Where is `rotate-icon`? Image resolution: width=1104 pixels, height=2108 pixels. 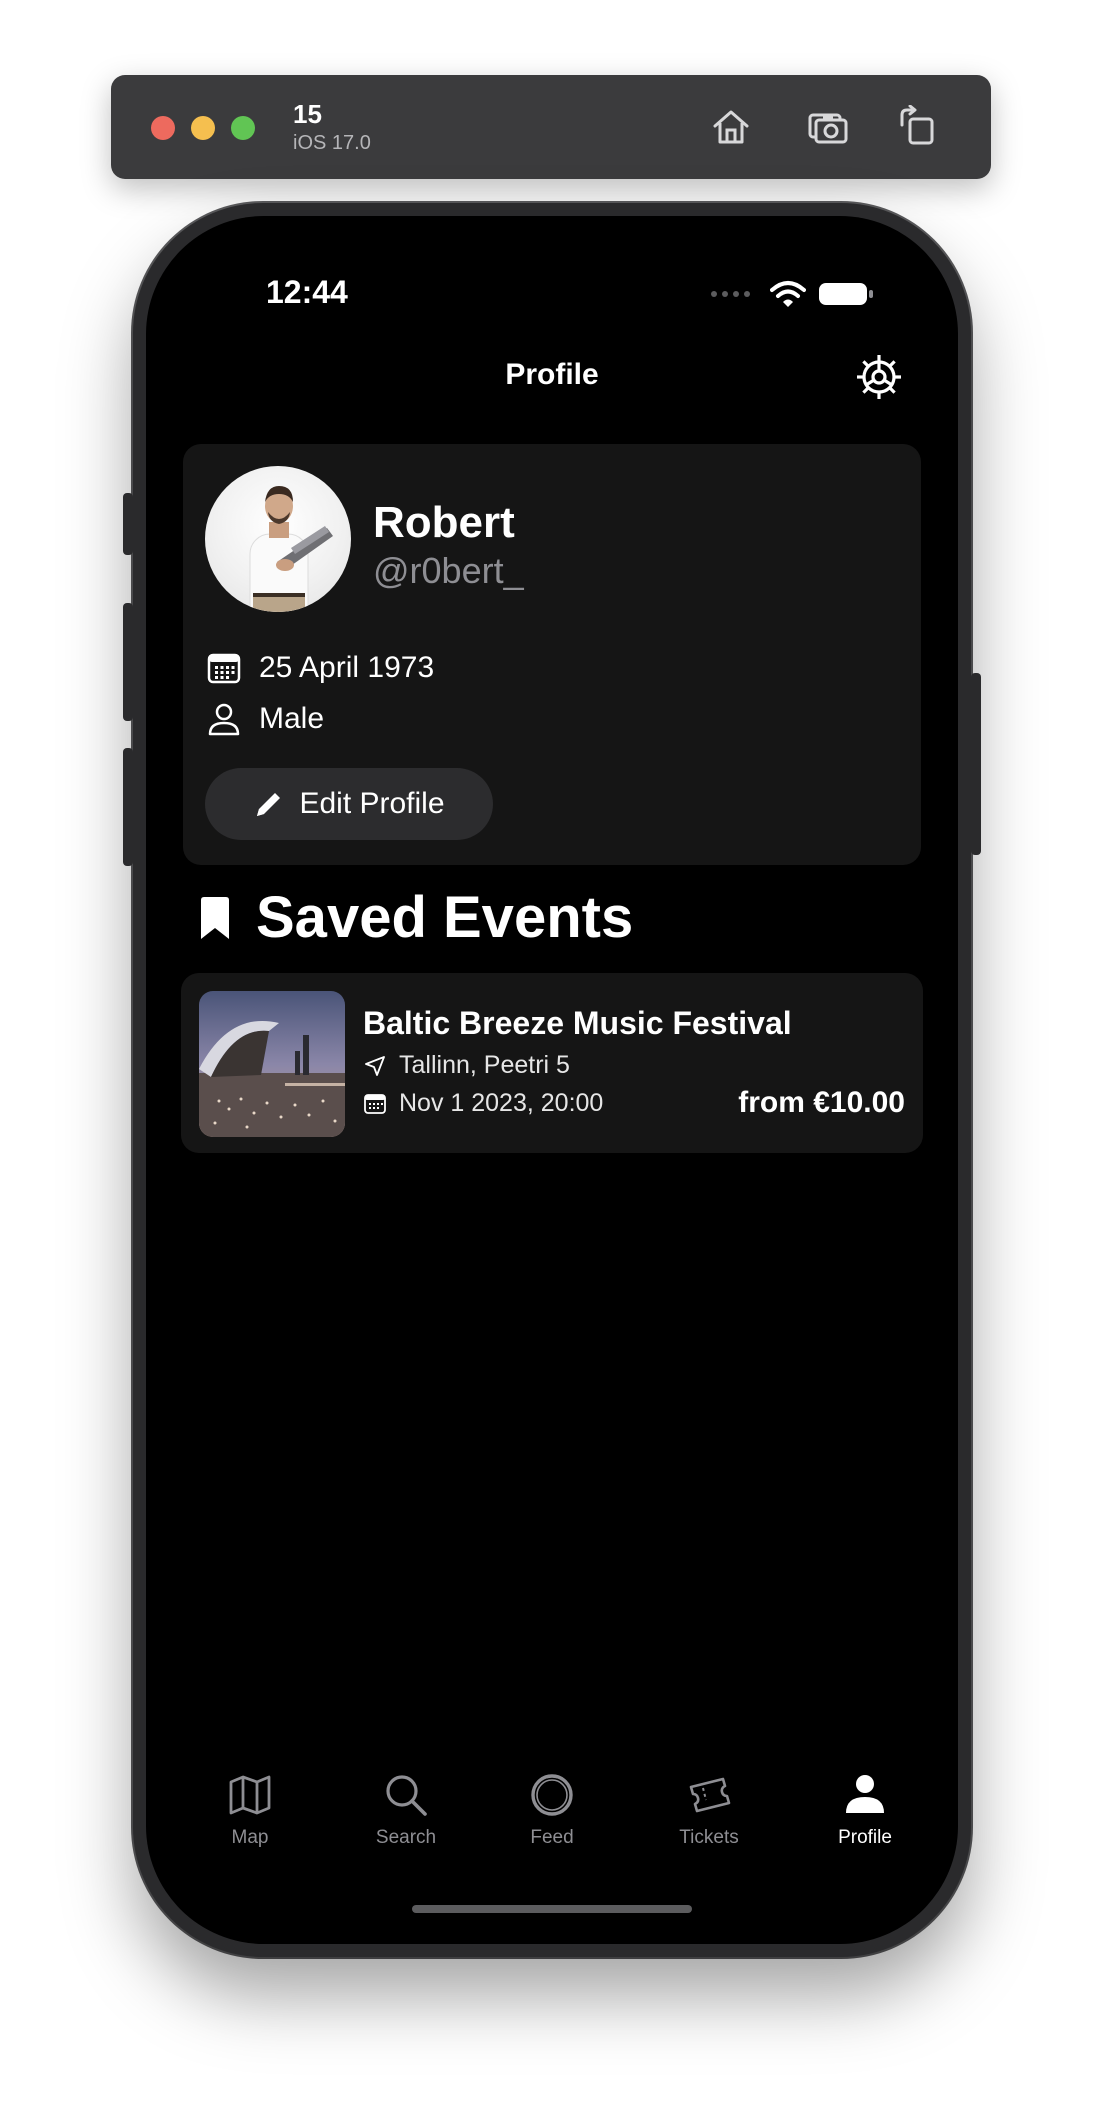 rotate-icon is located at coordinates (917, 124).